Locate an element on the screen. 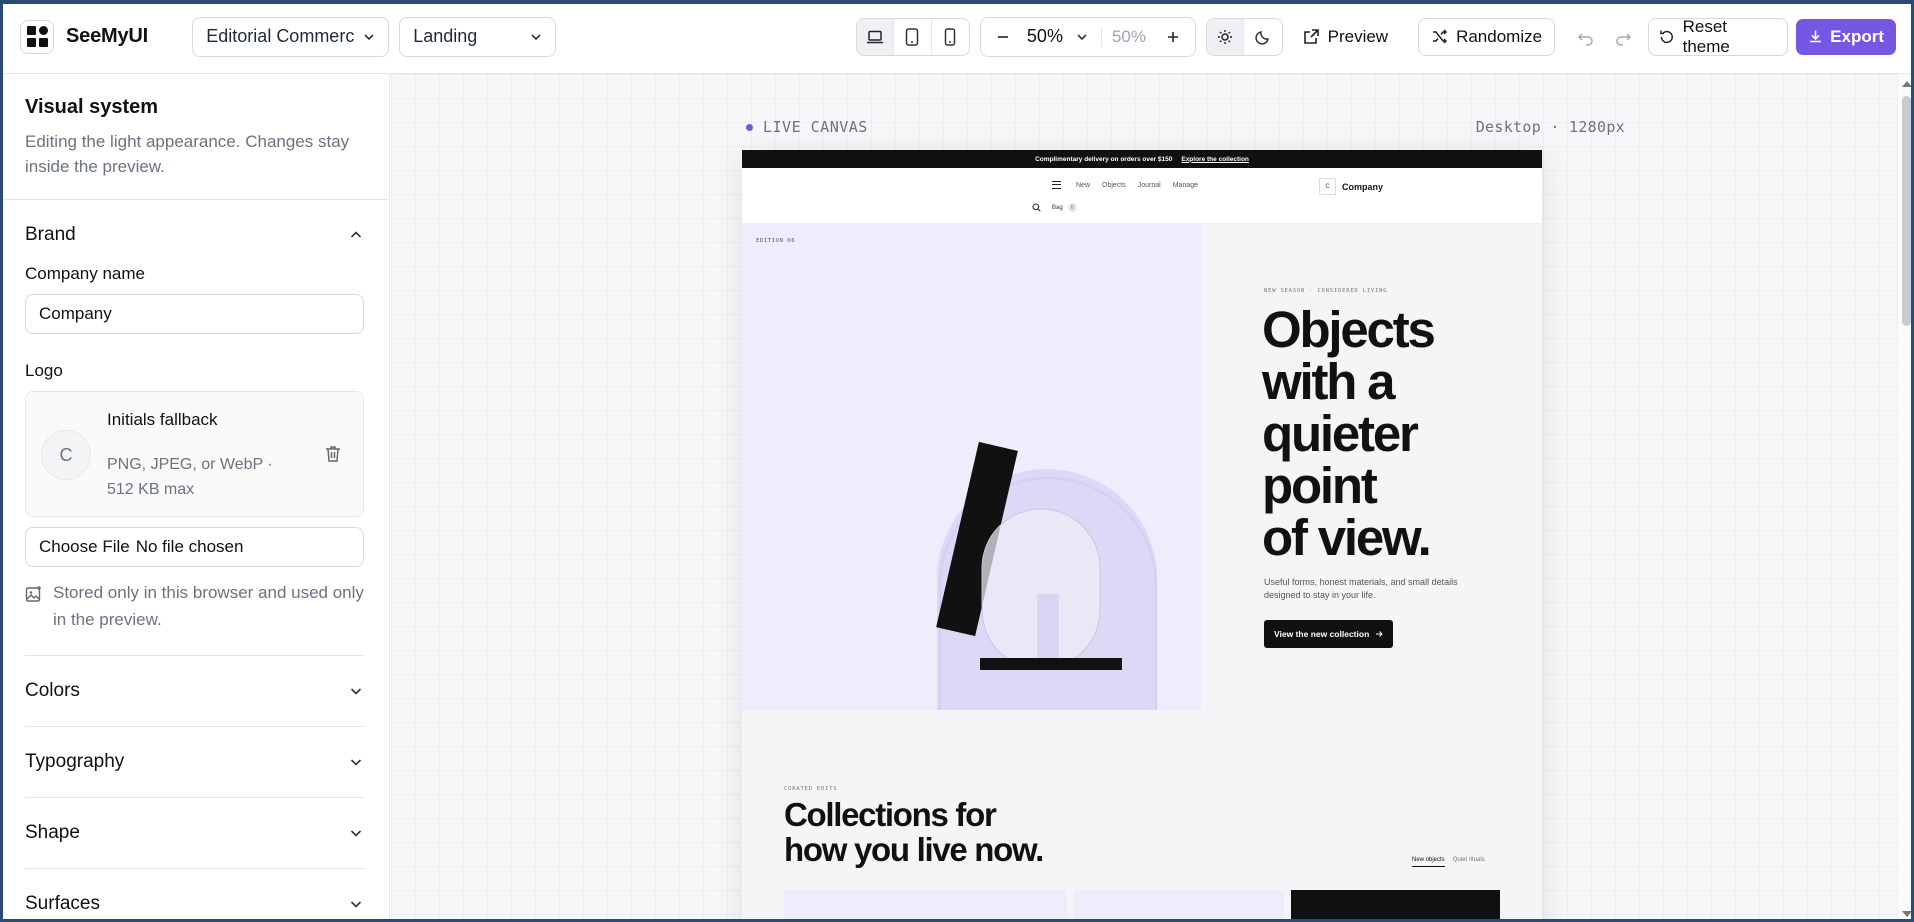  search-icon is located at coordinates (1036, 207).